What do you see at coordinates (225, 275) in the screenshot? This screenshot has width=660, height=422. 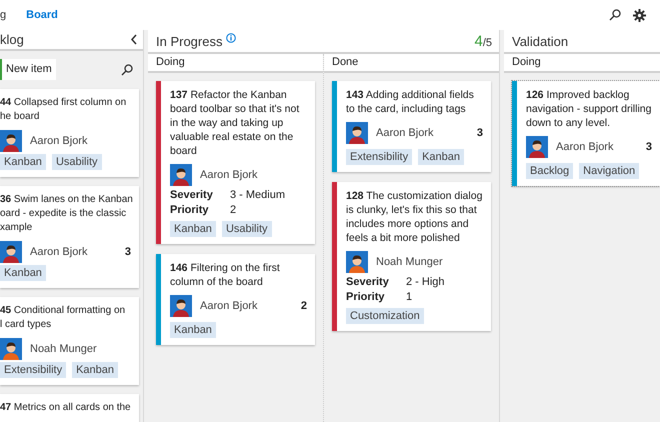 I see `card-title: 146 Filtering on the first column of the board` at bounding box center [225, 275].